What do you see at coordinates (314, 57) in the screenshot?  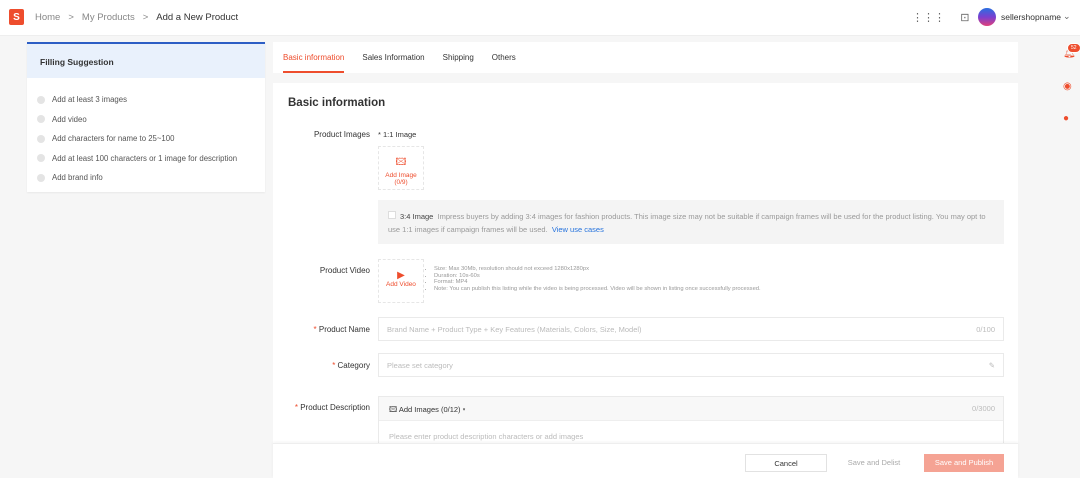 I see `tab-basic-information: Basic information` at bounding box center [314, 57].